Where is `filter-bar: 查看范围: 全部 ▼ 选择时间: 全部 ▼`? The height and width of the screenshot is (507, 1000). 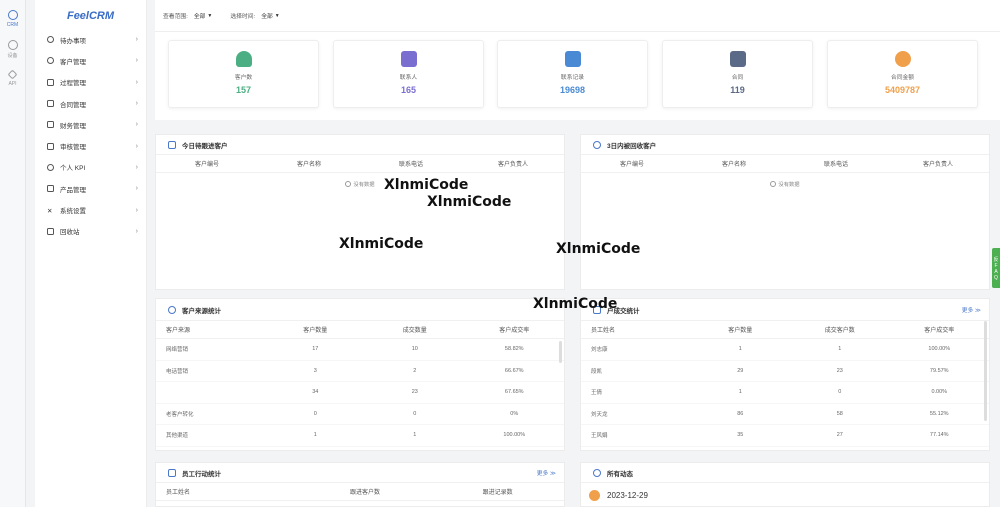
filter-bar: 查看范围: 全部 ▼ 选择时间: 全部 ▼ is located at coordinates (577, 16).